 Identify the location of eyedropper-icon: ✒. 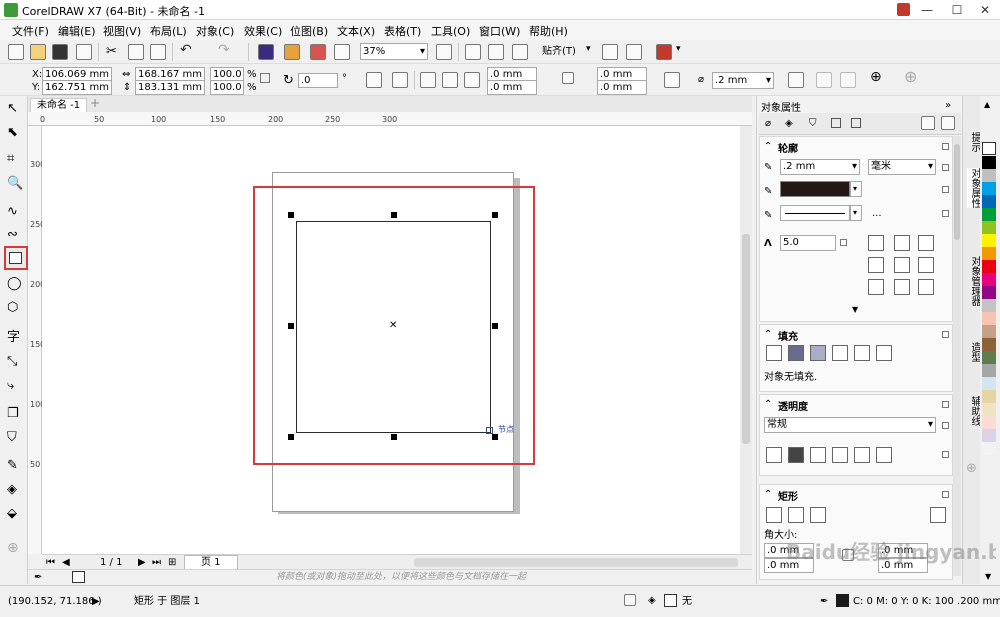
(38, 577).